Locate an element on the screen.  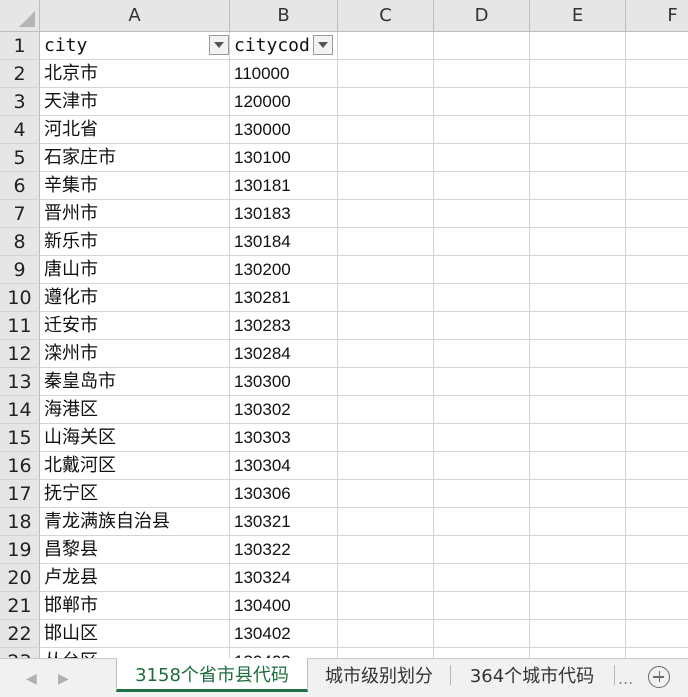
plus-circle-icon is located at coordinates (659, 677).